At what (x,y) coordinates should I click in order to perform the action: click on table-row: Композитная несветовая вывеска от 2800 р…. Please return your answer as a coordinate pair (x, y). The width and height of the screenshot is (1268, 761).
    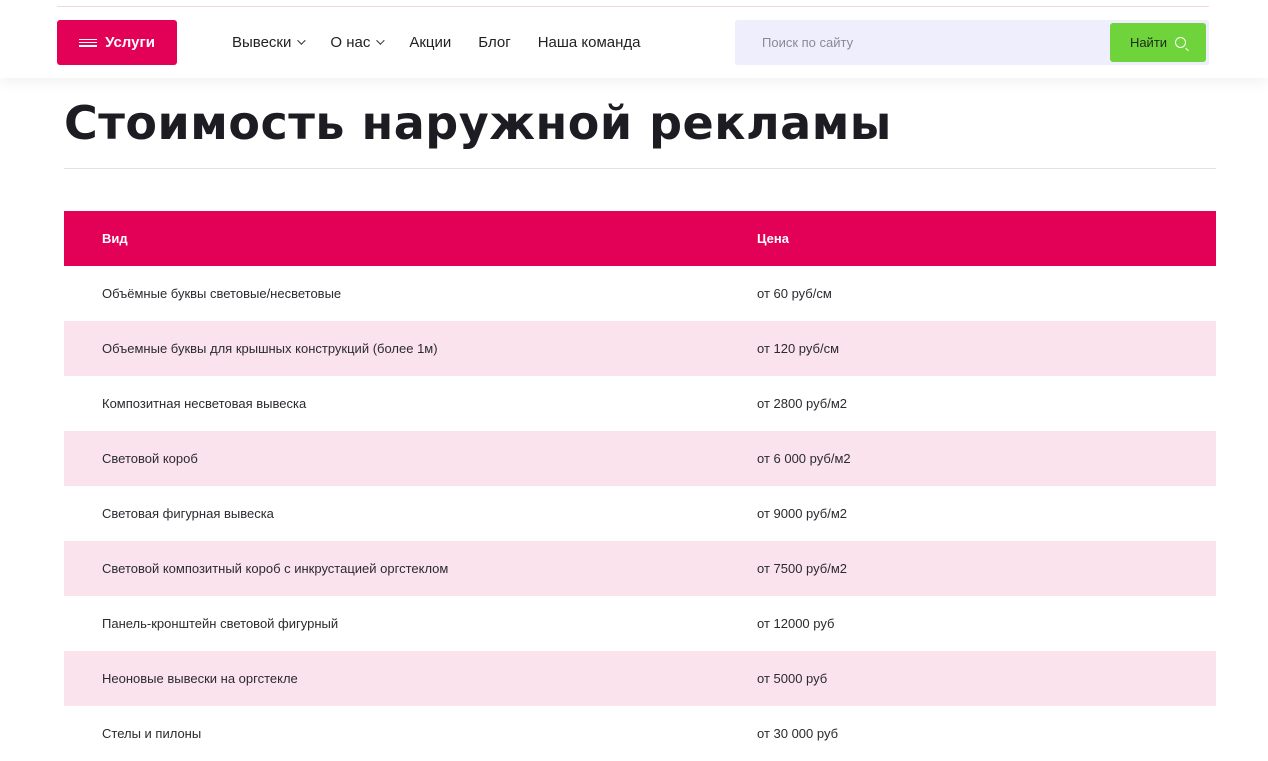
    Looking at the image, I should click on (640, 403).